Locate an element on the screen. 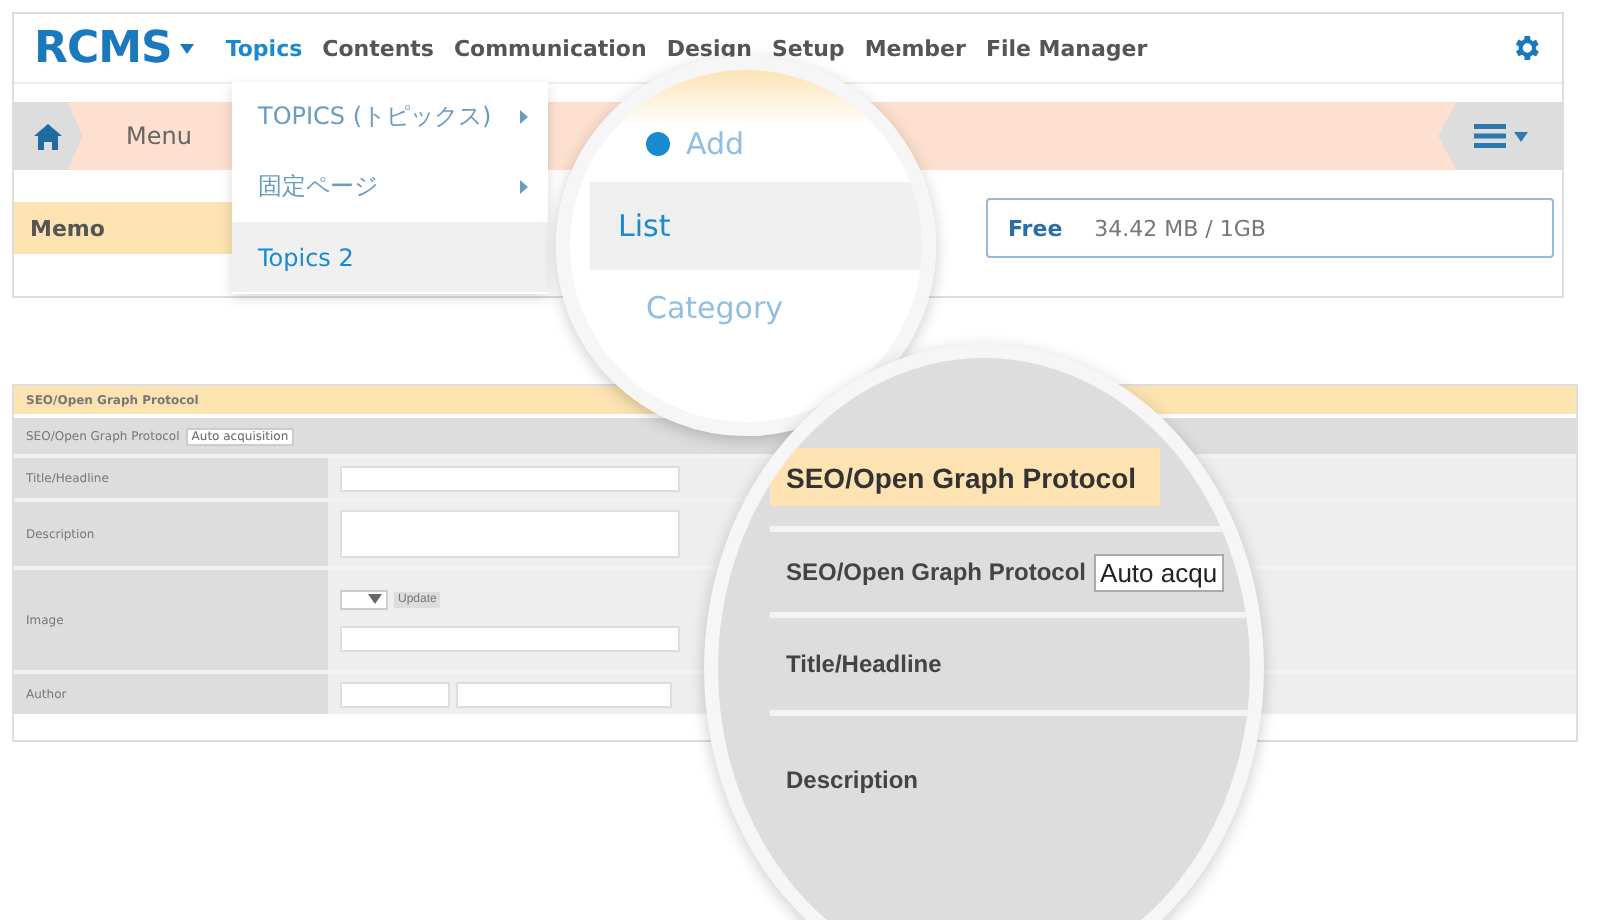  magnified-link: List is located at coordinates (756, 226).